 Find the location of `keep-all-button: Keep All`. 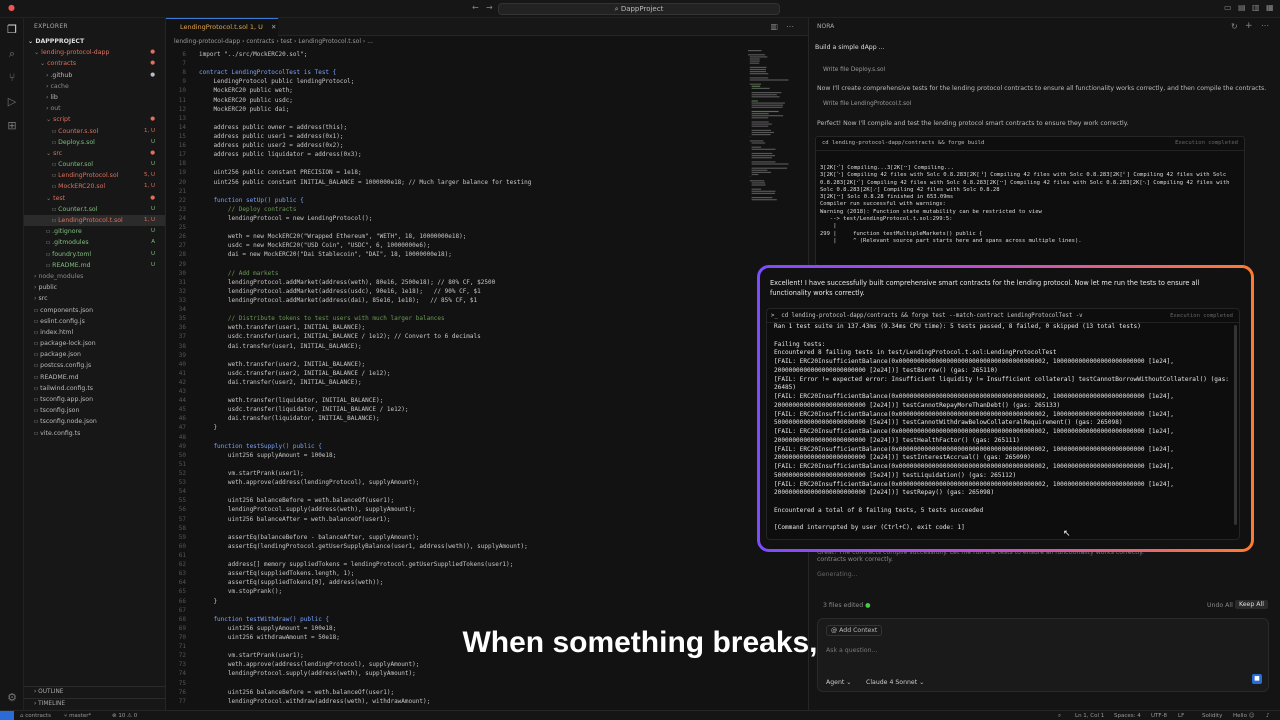

keep-all-button: Keep All is located at coordinates (1251, 604).